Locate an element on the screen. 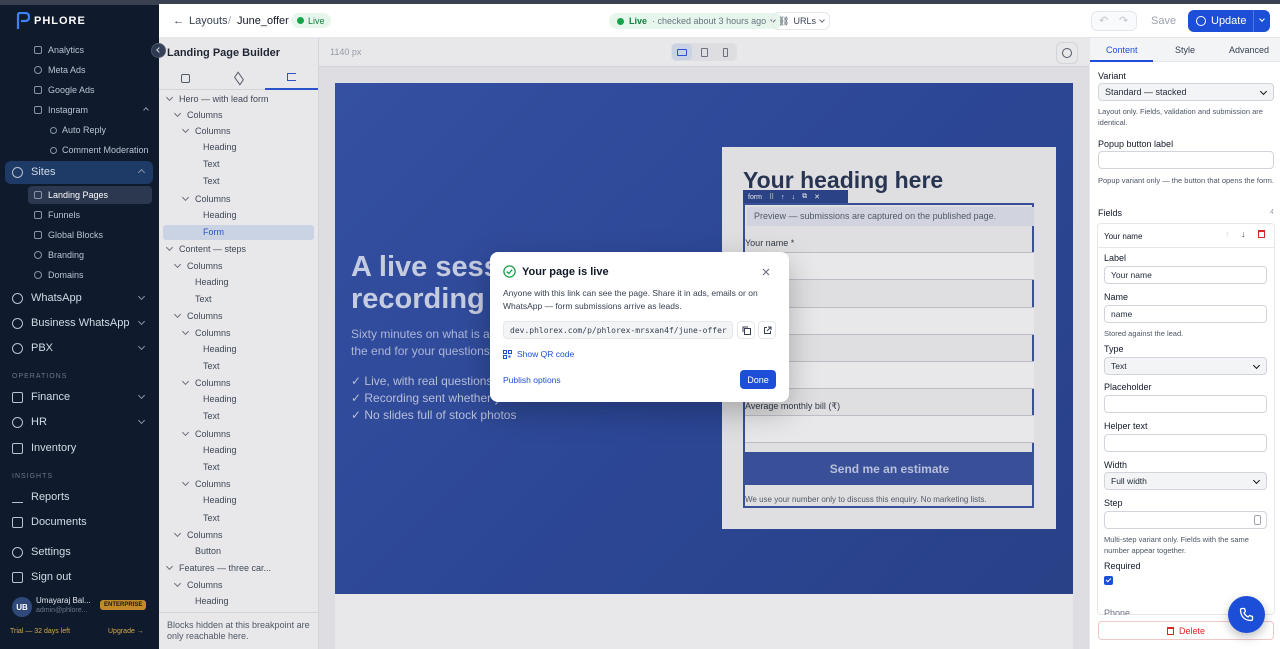 This screenshot has width=1280, height=649. tab-style: Style is located at coordinates (1185, 50).